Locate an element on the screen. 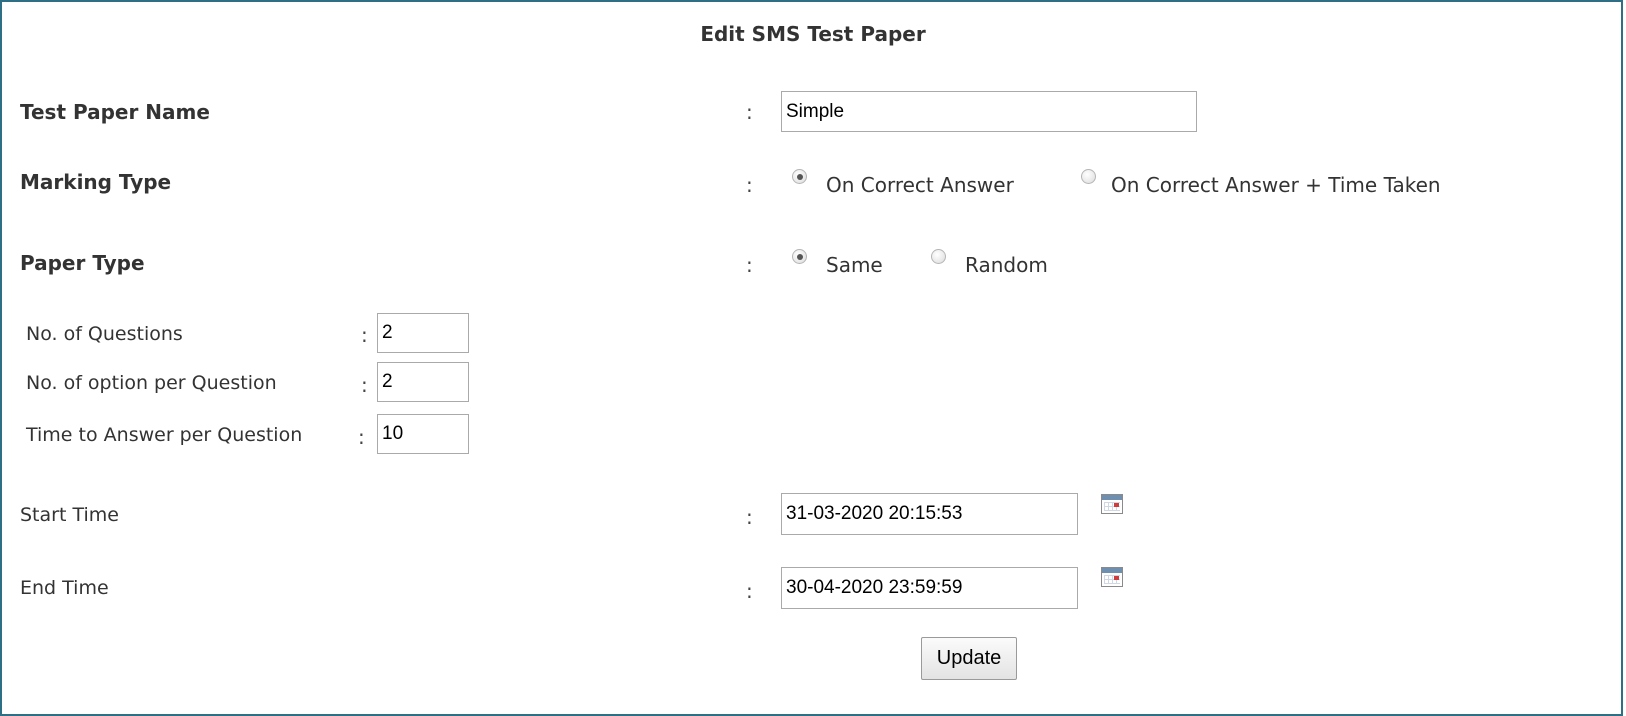 The height and width of the screenshot is (716, 1626). update-button: Update is located at coordinates (969, 658).